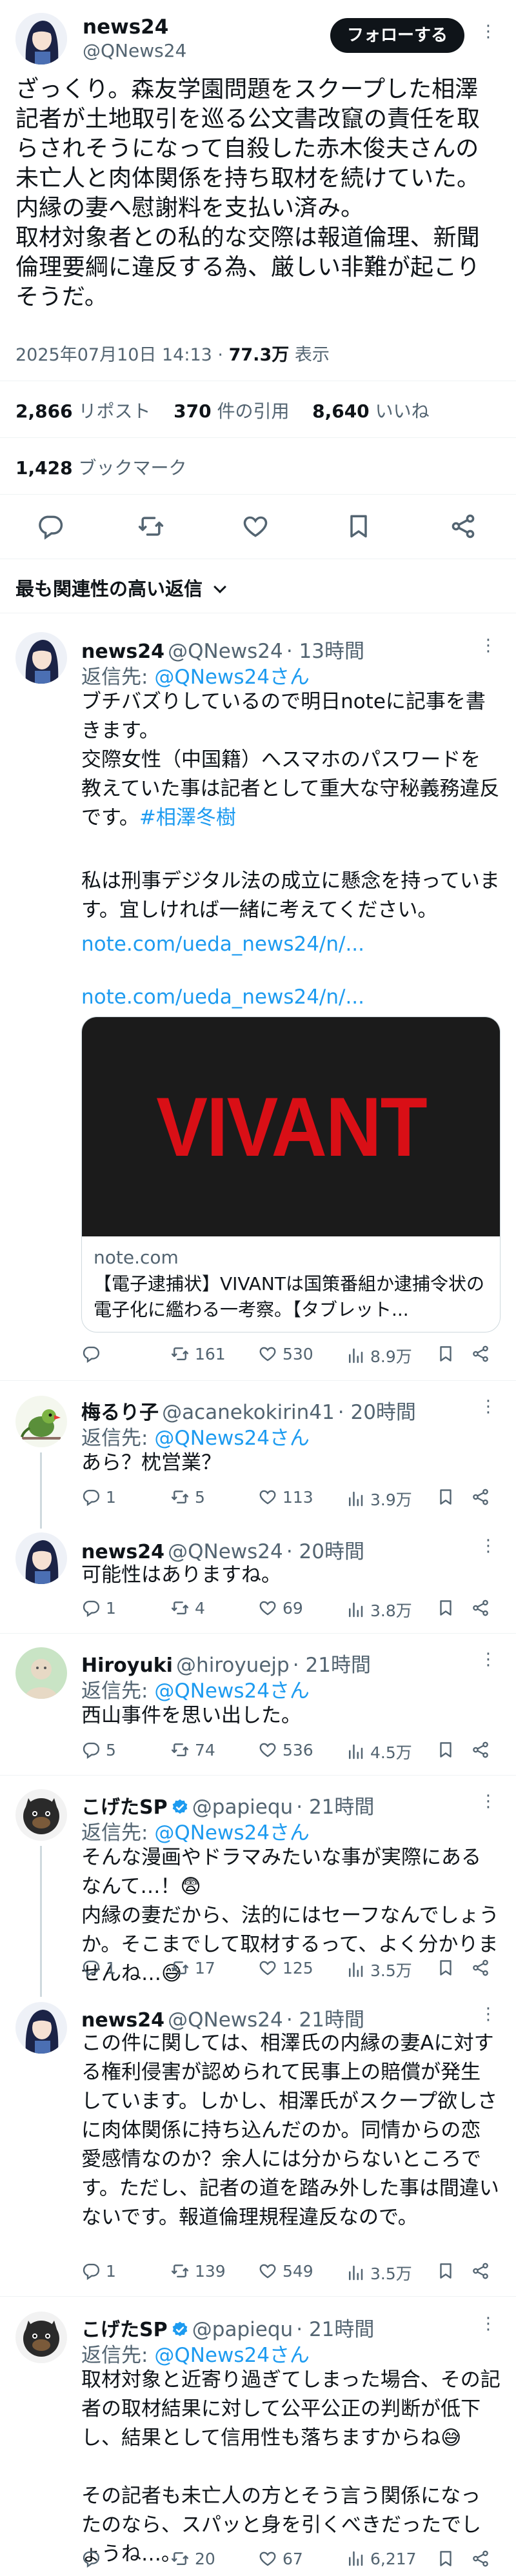  What do you see at coordinates (192, 2558) in the screenshot?
I see `repost-button: 20` at bounding box center [192, 2558].